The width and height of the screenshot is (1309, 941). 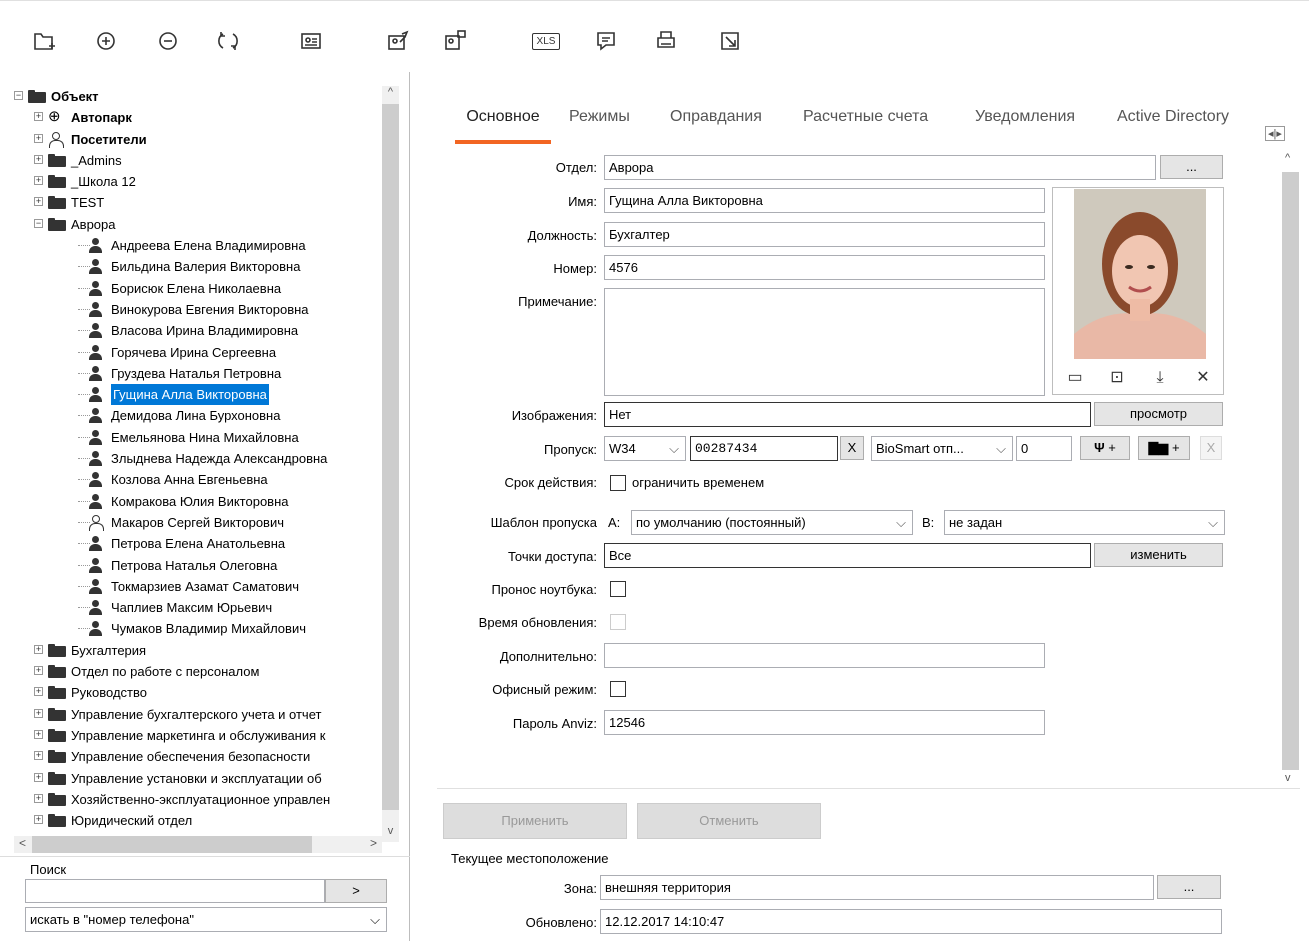 I want to click on updated-field: 12.12.2017 14:10:47, so click(x=911, y=921).